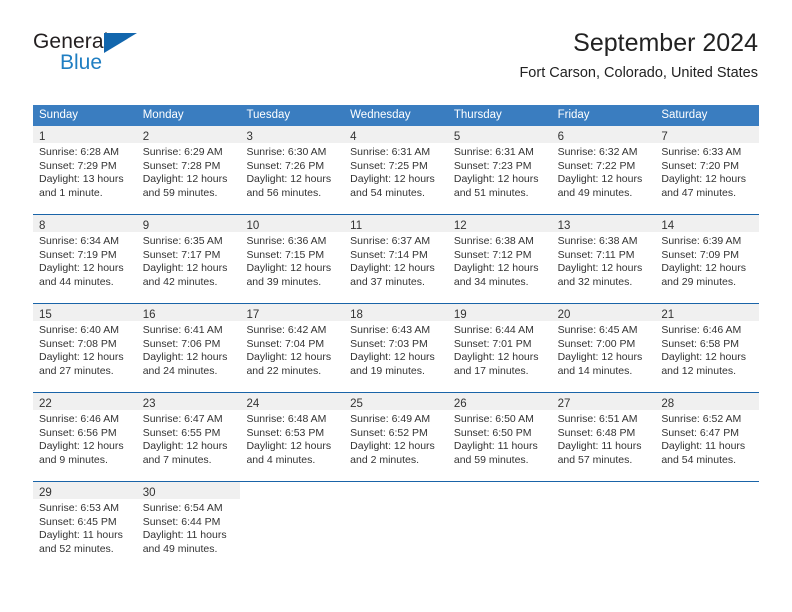 The image size is (792, 612). Describe the element at coordinates (286, 419) in the screenshot. I see `sunrise-text: Sunrise: 6:48 AM` at that location.